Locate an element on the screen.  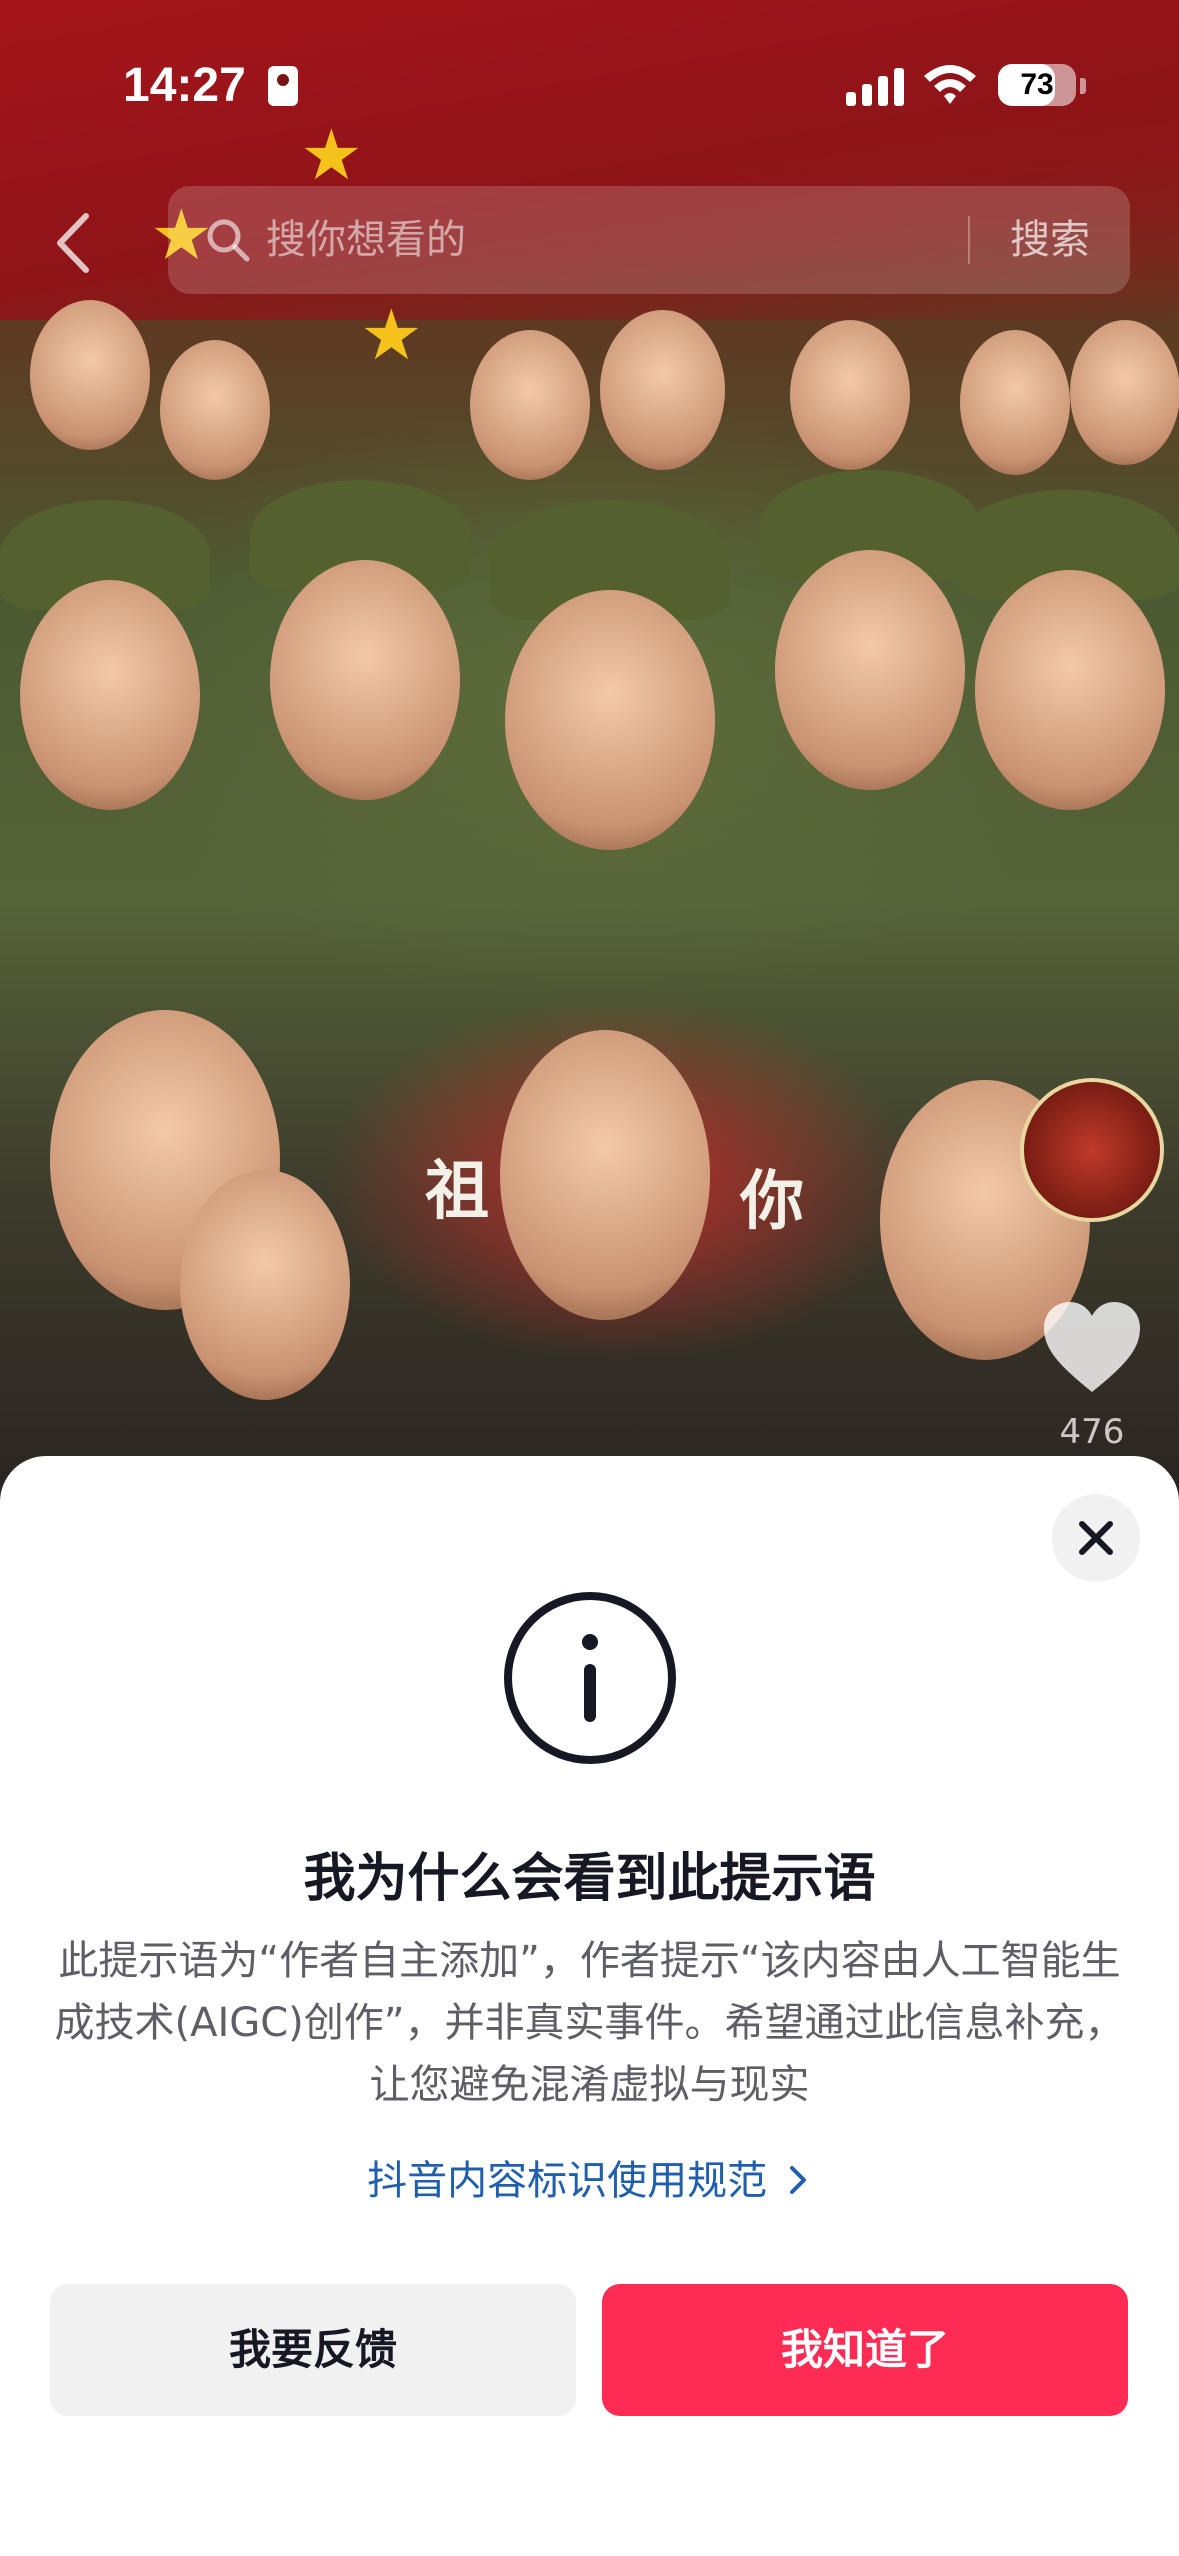
chevron-right-icon is located at coordinates (797, 2180).